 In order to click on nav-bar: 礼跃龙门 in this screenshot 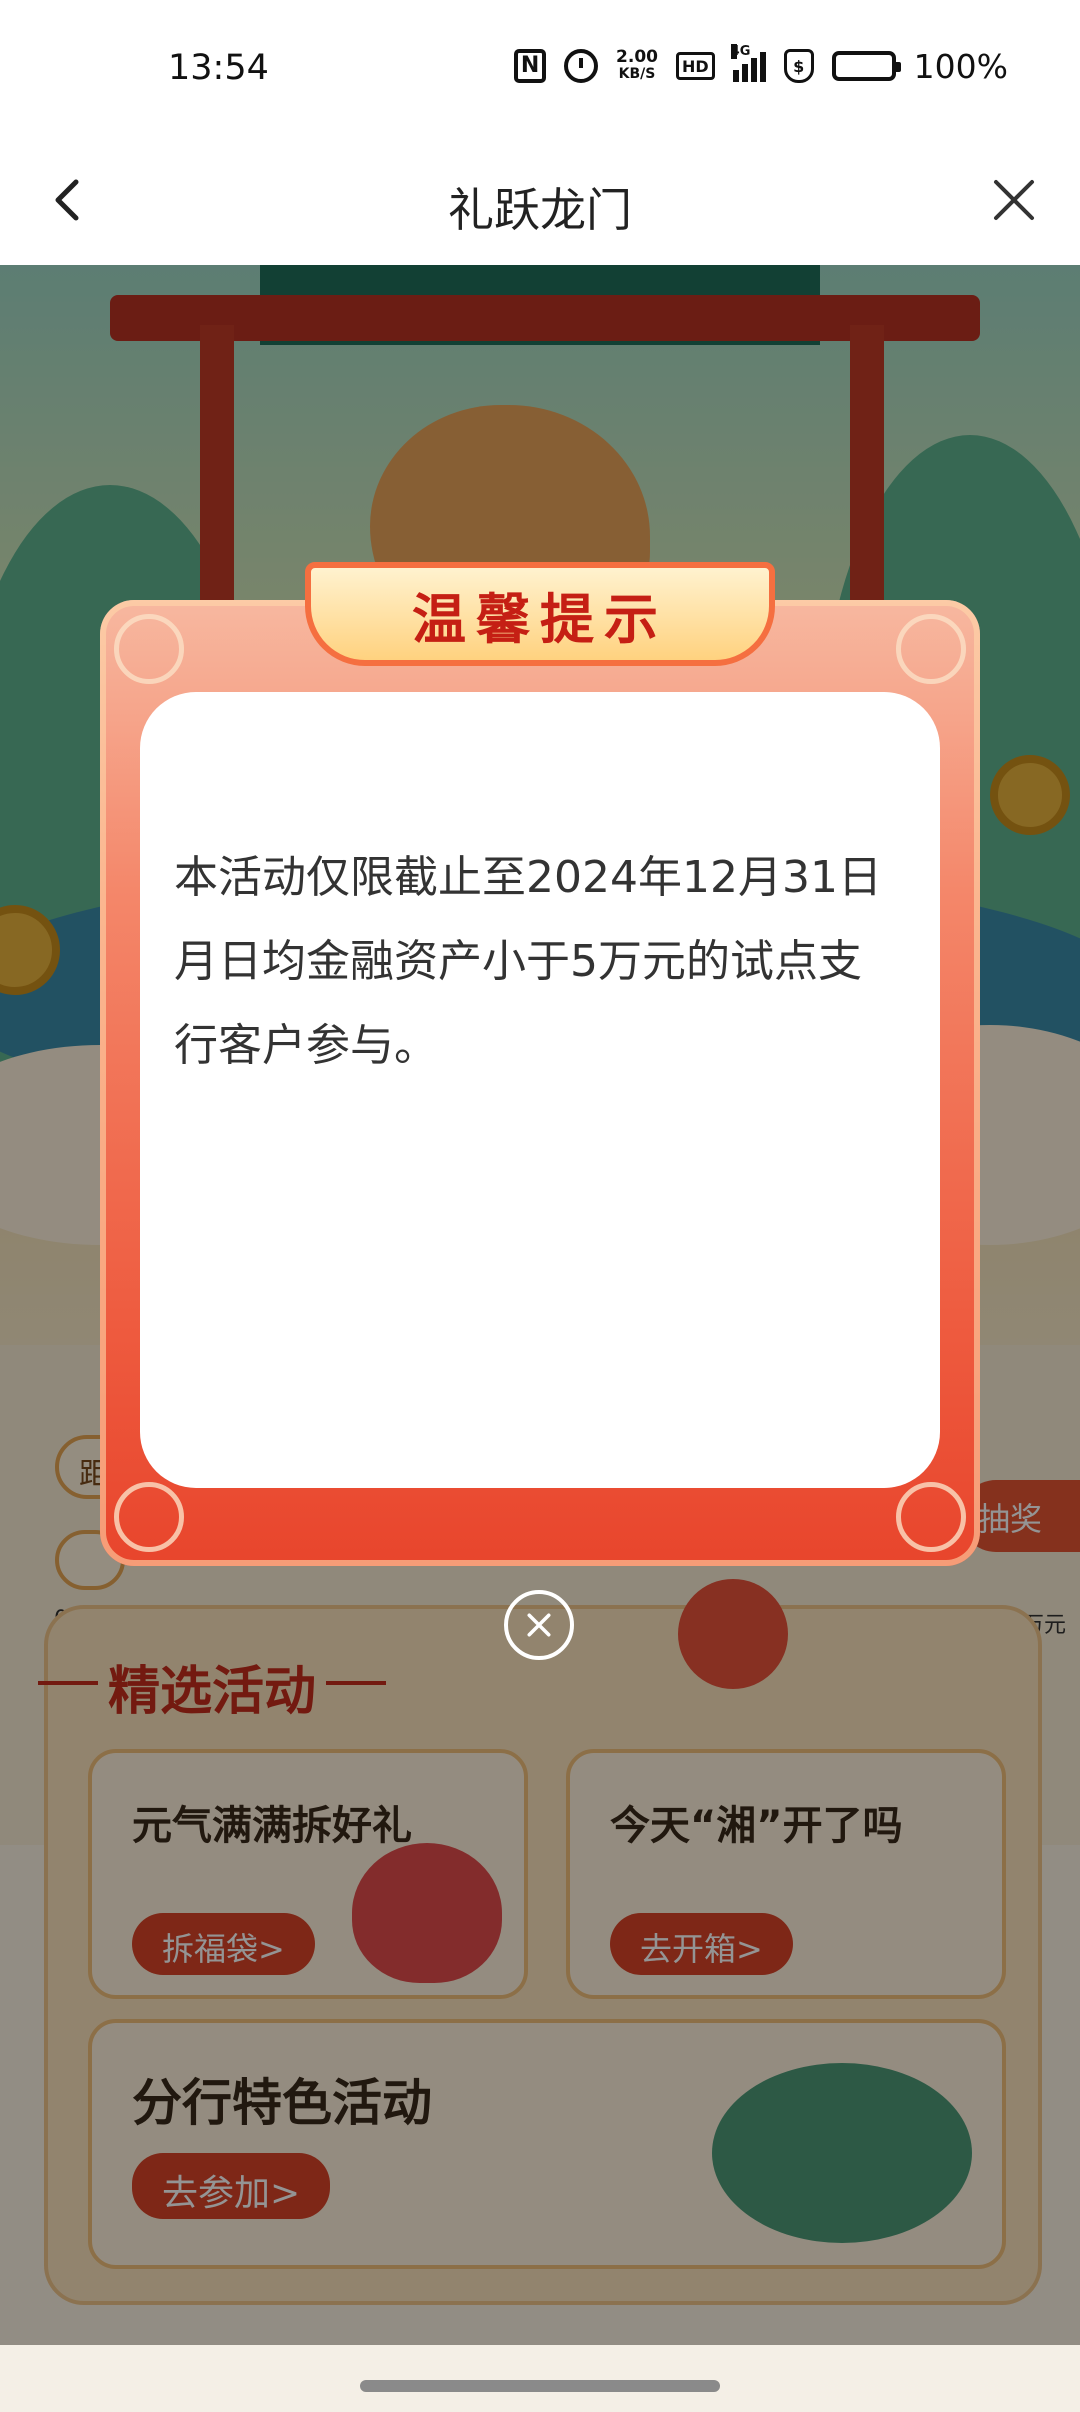, I will do `click(540, 202)`.